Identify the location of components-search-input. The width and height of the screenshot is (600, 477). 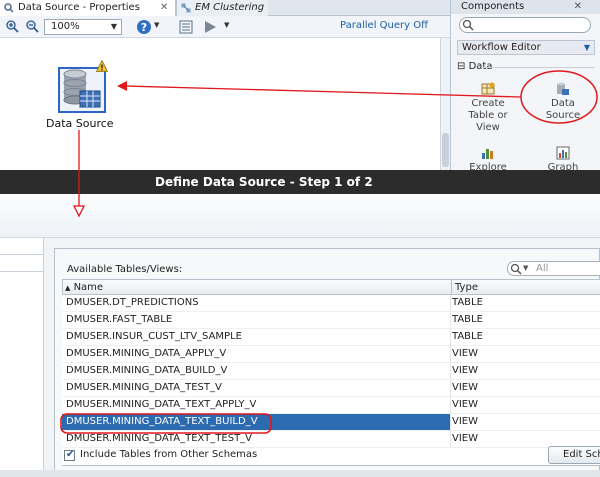
(525, 25).